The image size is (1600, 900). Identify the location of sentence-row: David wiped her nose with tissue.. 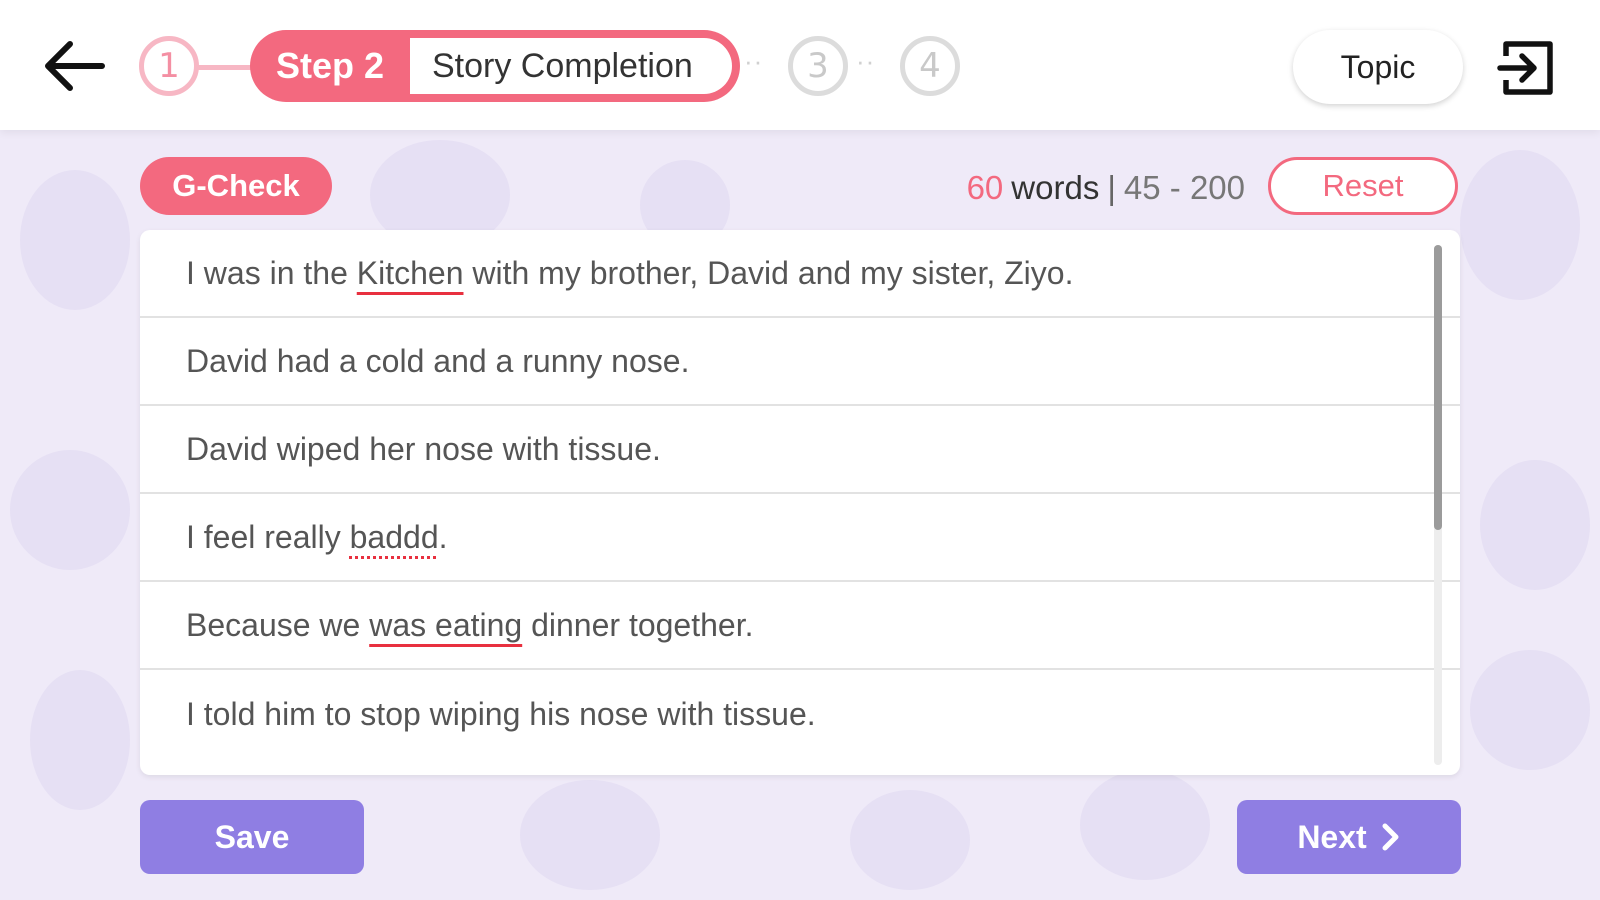
(800, 450).